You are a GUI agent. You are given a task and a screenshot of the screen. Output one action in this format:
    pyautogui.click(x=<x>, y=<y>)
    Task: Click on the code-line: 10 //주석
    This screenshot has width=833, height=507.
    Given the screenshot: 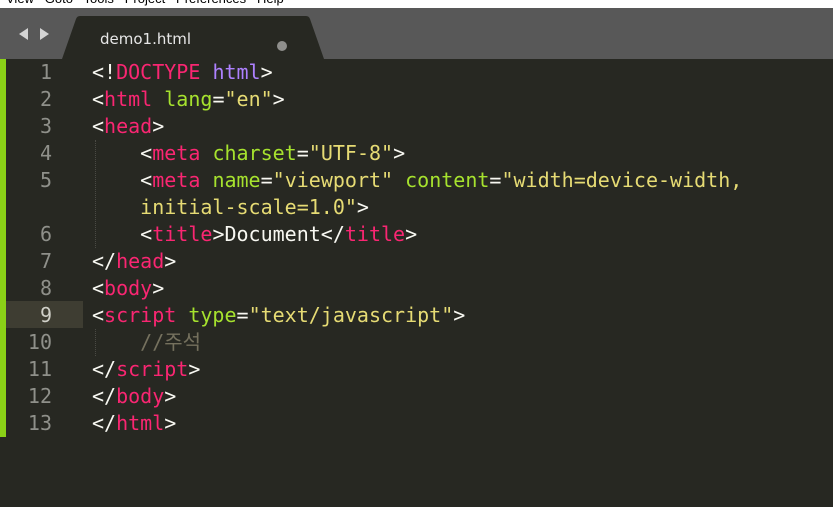 What is the action you would take?
    pyautogui.click(x=416, y=342)
    